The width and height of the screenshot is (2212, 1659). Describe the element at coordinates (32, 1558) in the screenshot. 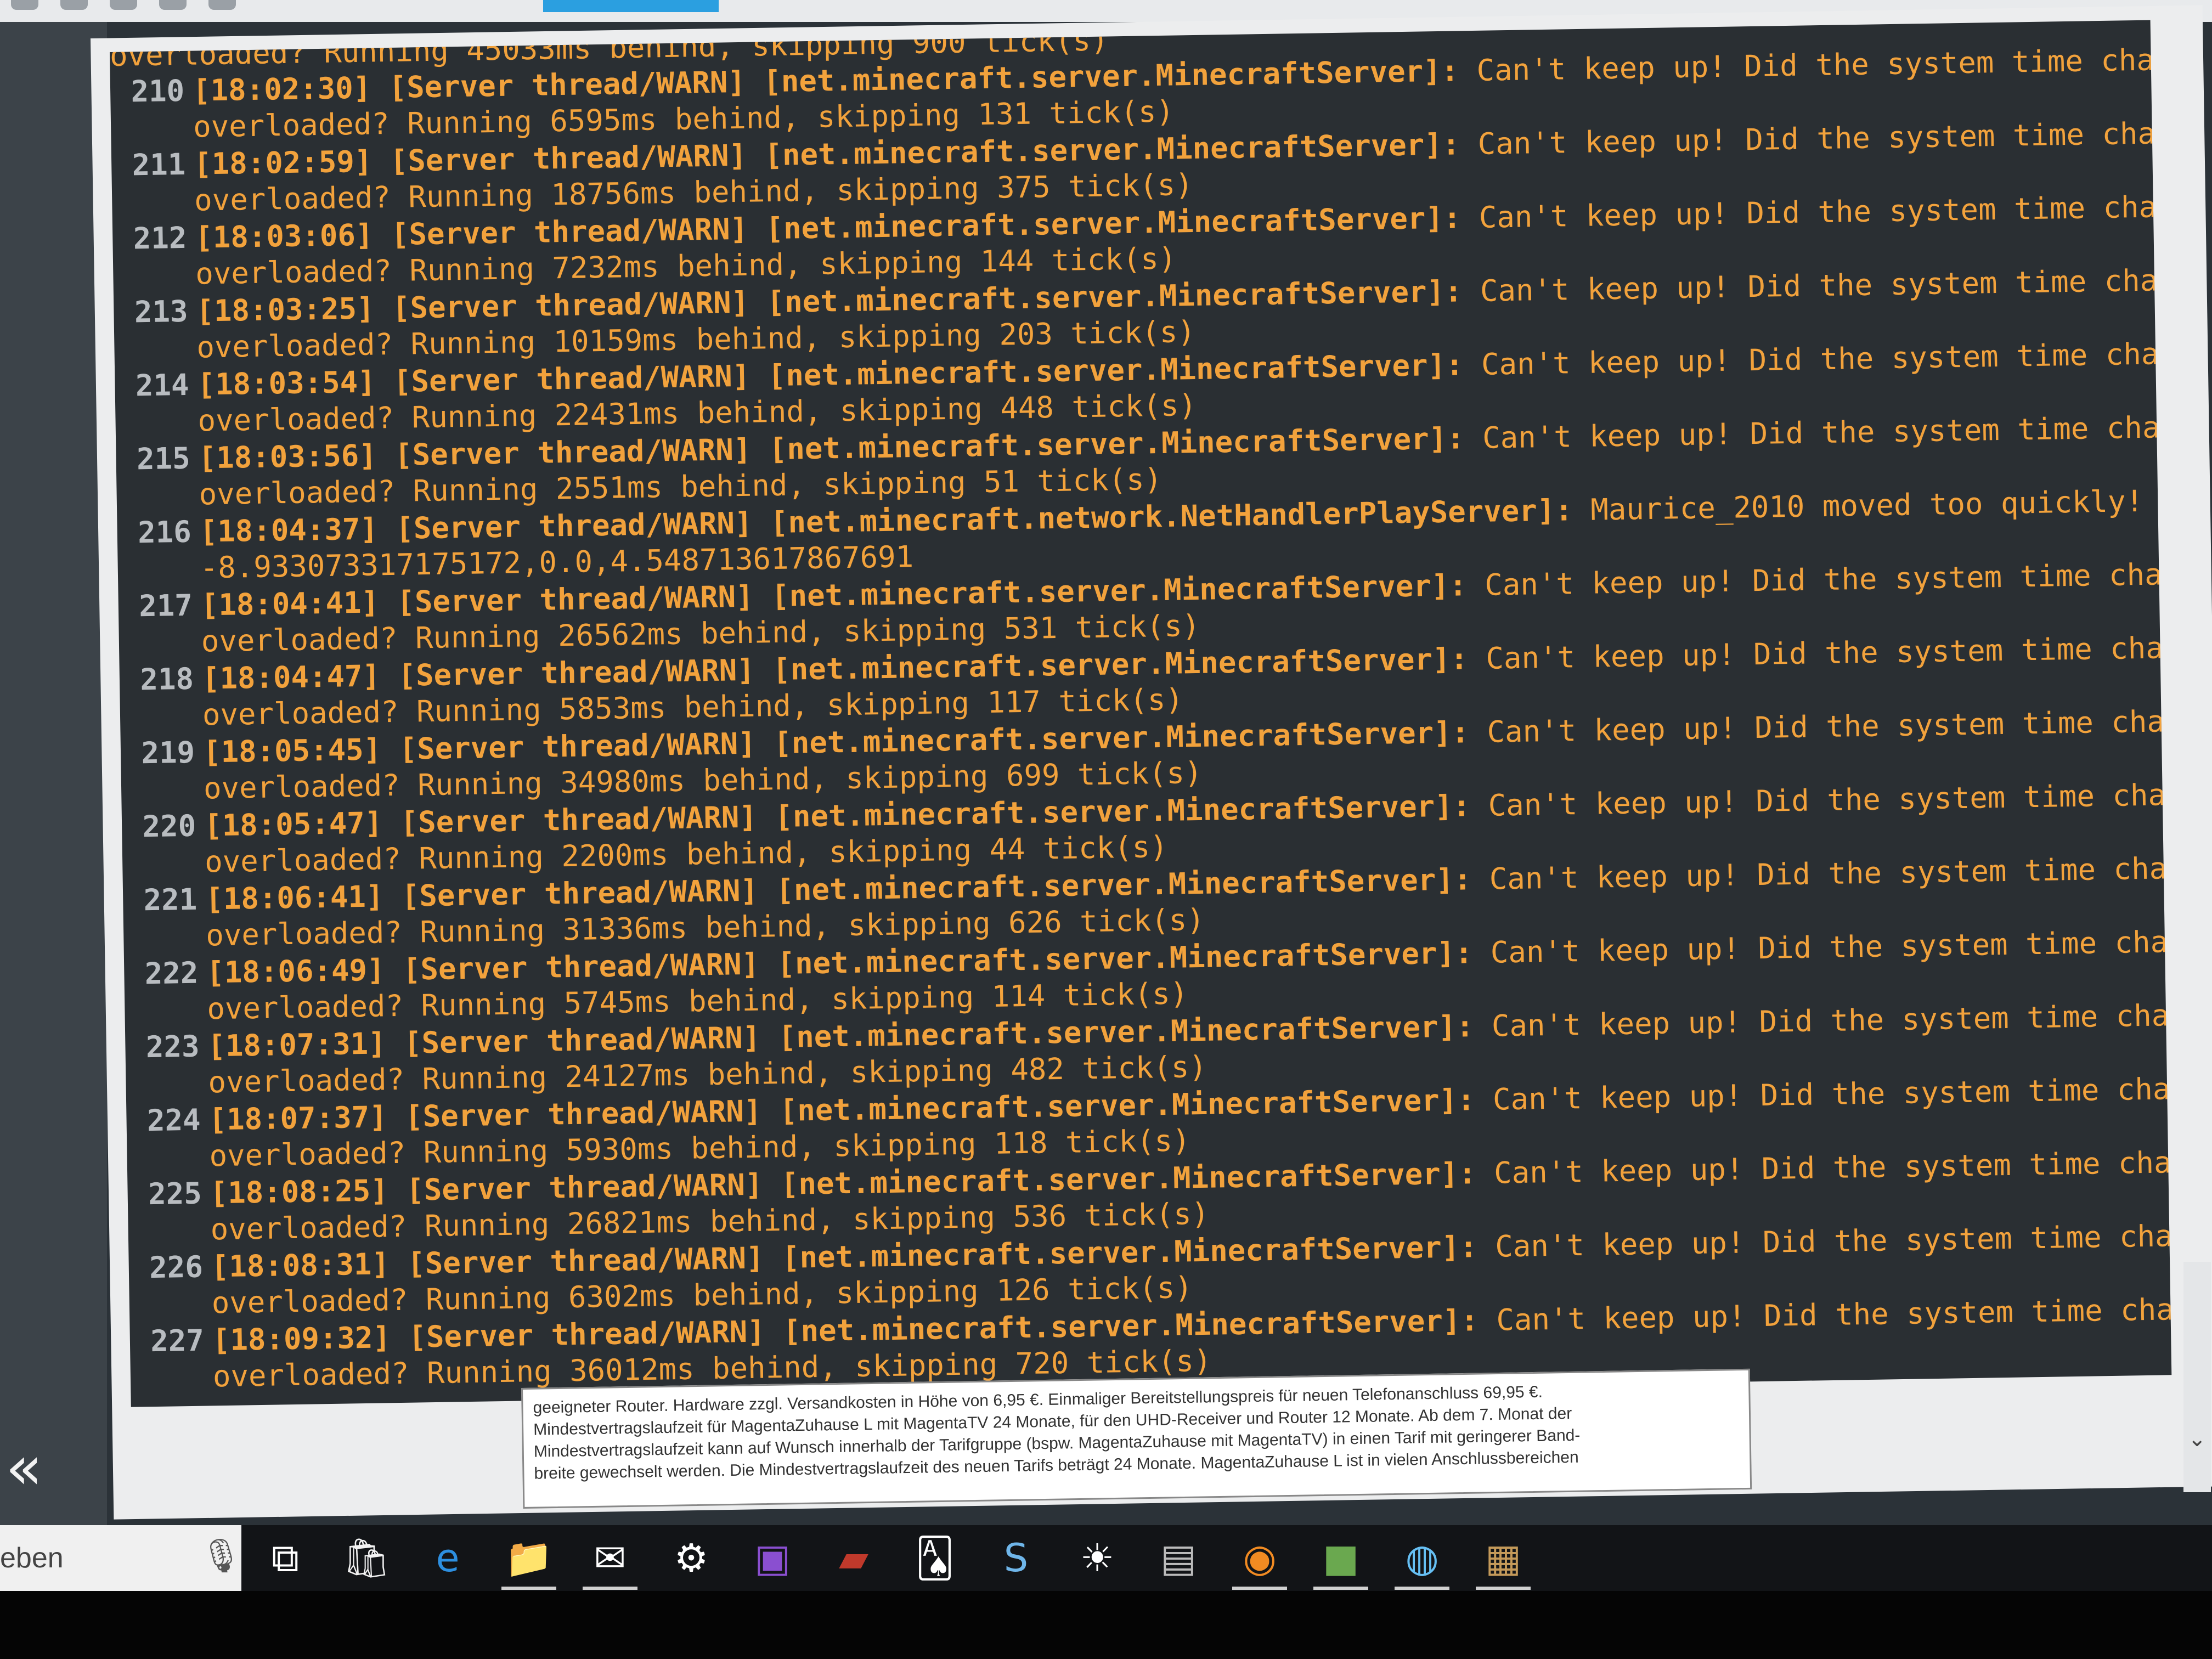

I see `search-placeholder: eben` at that location.